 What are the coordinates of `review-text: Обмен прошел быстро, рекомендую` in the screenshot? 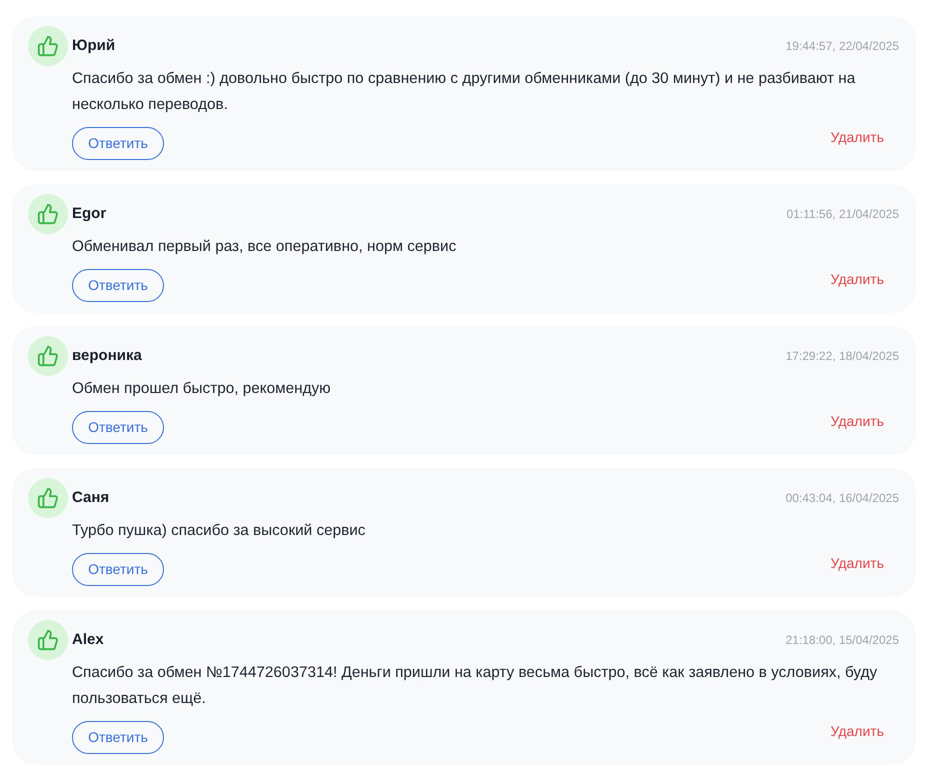 It's located at (202, 389).